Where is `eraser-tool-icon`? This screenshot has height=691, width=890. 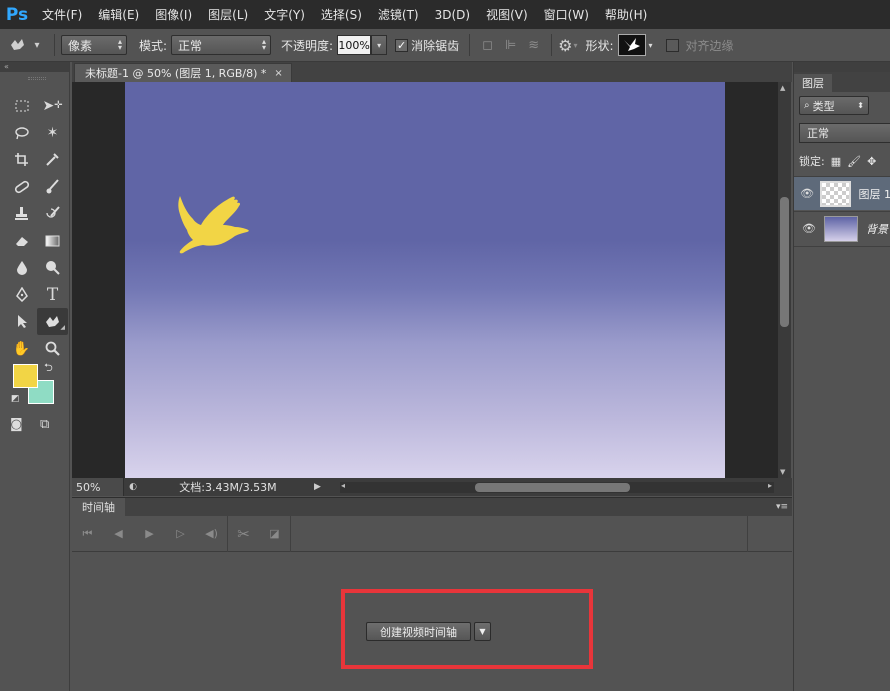 eraser-tool-icon is located at coordinates (21, 240).